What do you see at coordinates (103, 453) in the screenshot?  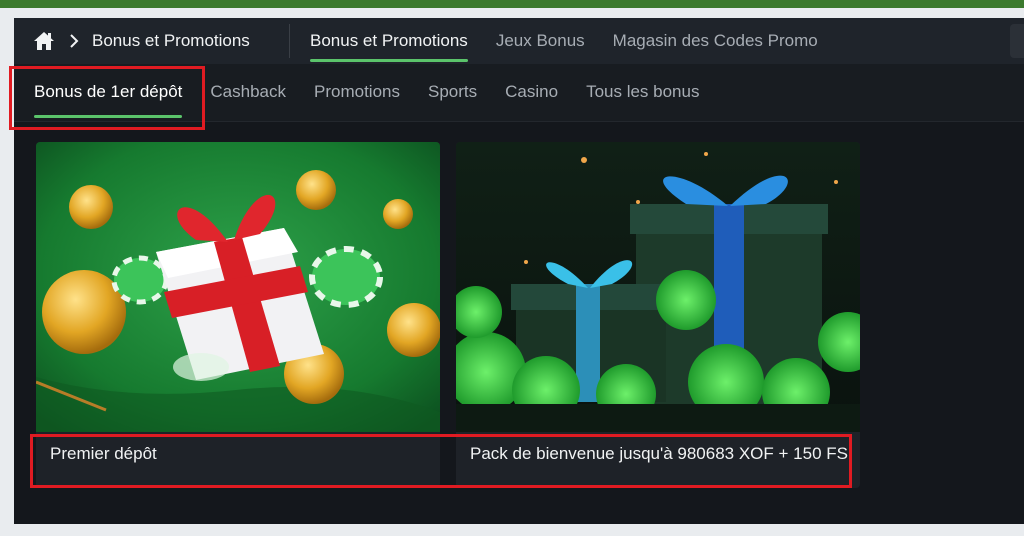 I see `card-title: Premier dépôt` at bounding box center [103, 453].